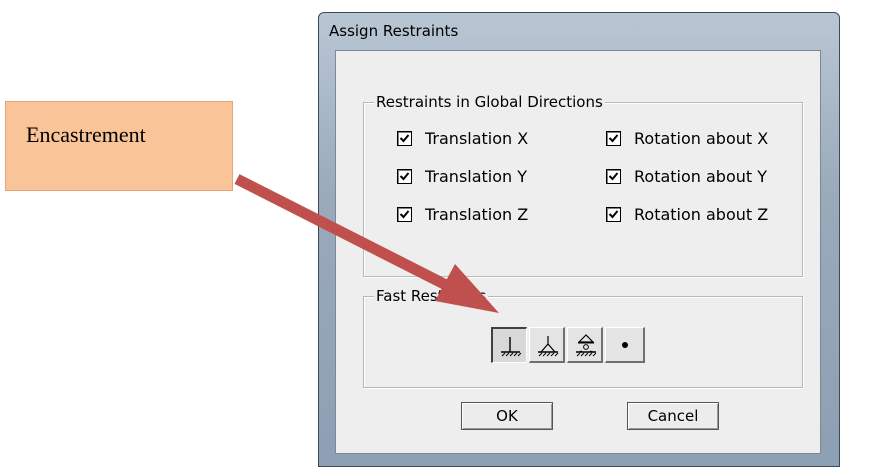  Describe the element at coordinates (366, 243) in the screenshot. I see `annotation-arrow-icon` at that location.